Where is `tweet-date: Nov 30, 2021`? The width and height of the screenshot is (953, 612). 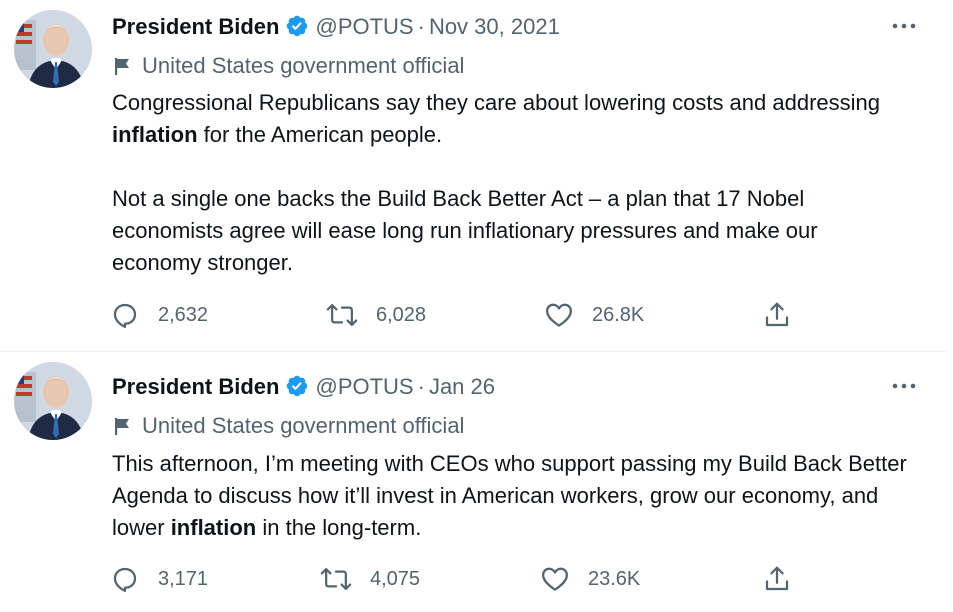
tweet-date: Nov 30, 2021 is located at coordinates (494, 26).